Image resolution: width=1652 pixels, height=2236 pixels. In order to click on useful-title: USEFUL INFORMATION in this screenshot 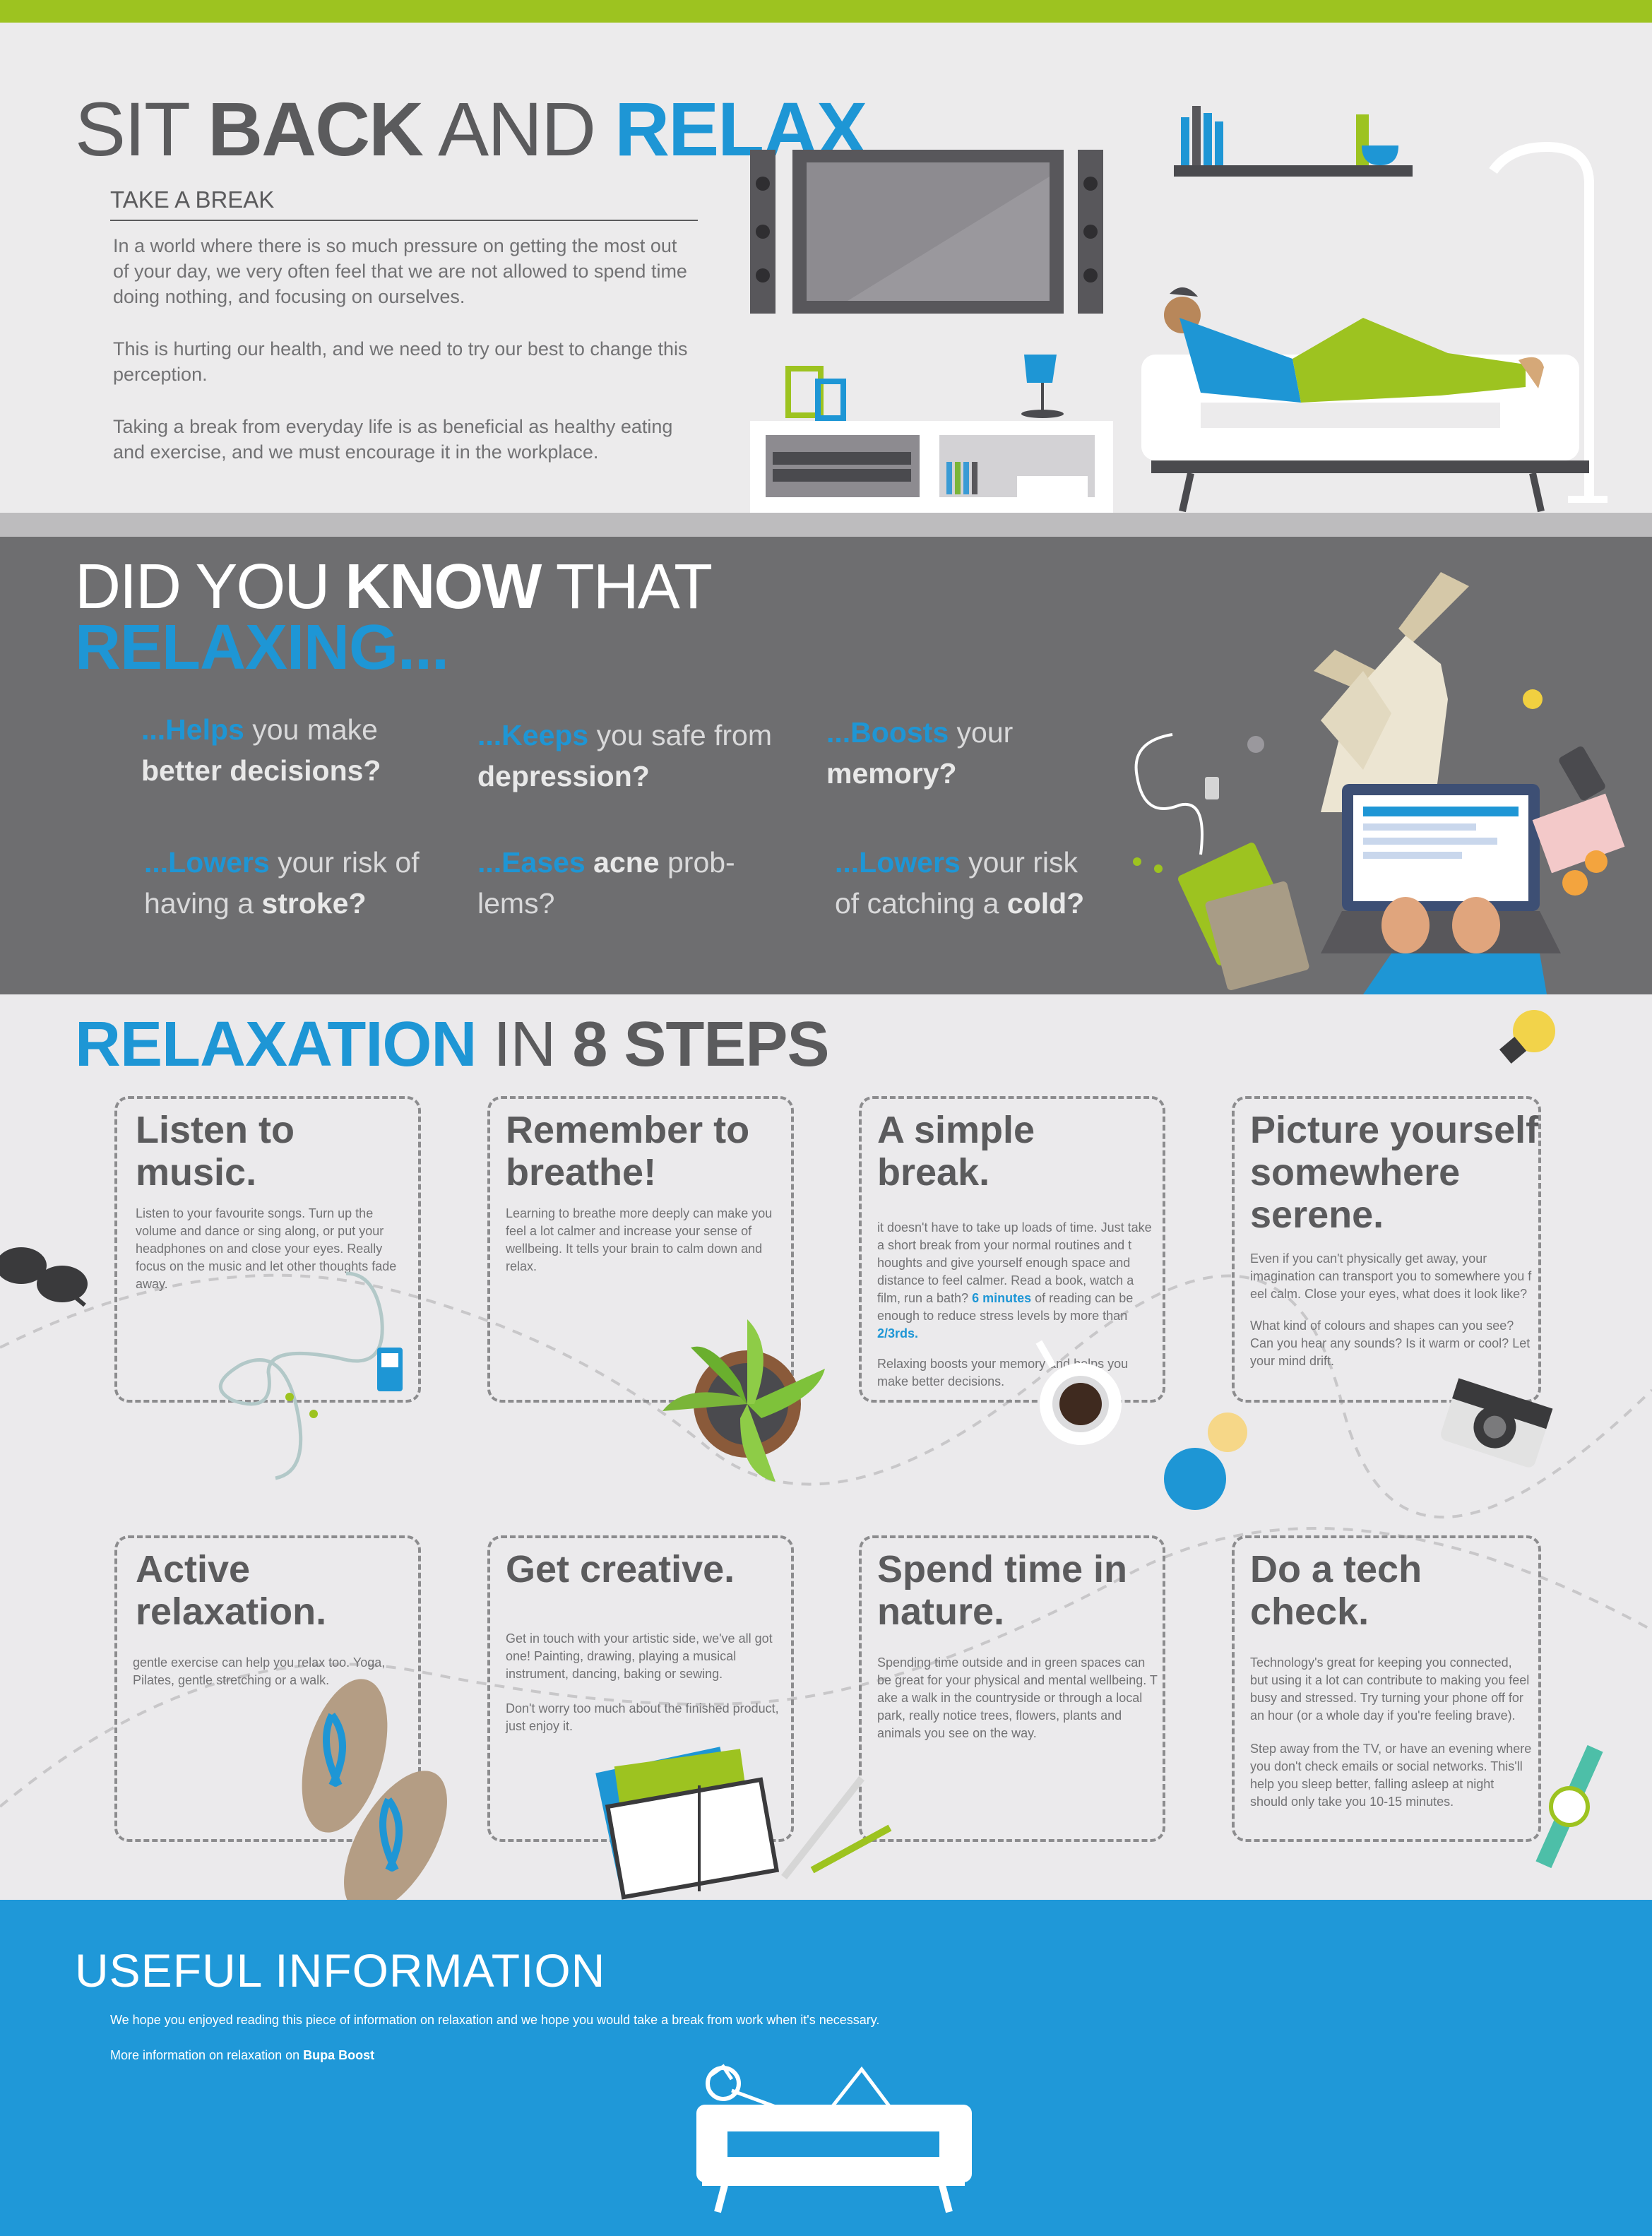, I will do `click(340, 1970)`.